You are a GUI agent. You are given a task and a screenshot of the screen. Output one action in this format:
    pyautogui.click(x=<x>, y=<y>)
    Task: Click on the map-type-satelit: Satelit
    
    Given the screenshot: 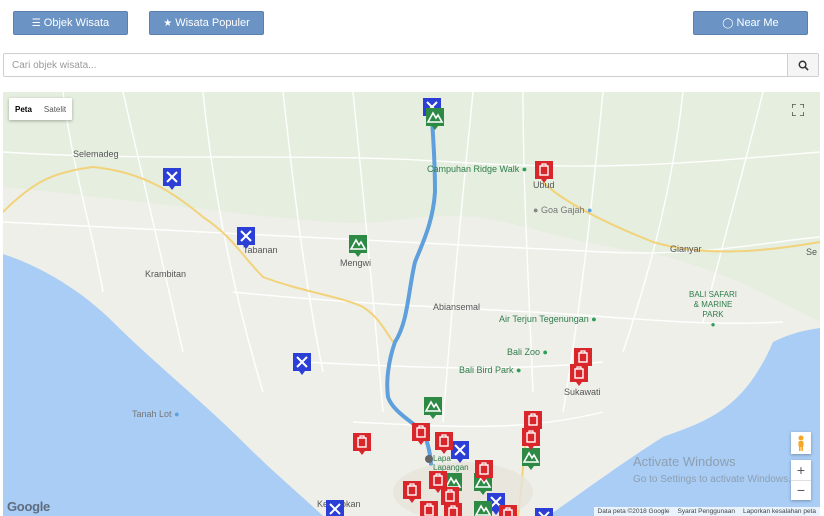 What is the action you would take?
    pyautogui.click(x=55, y=109)
    